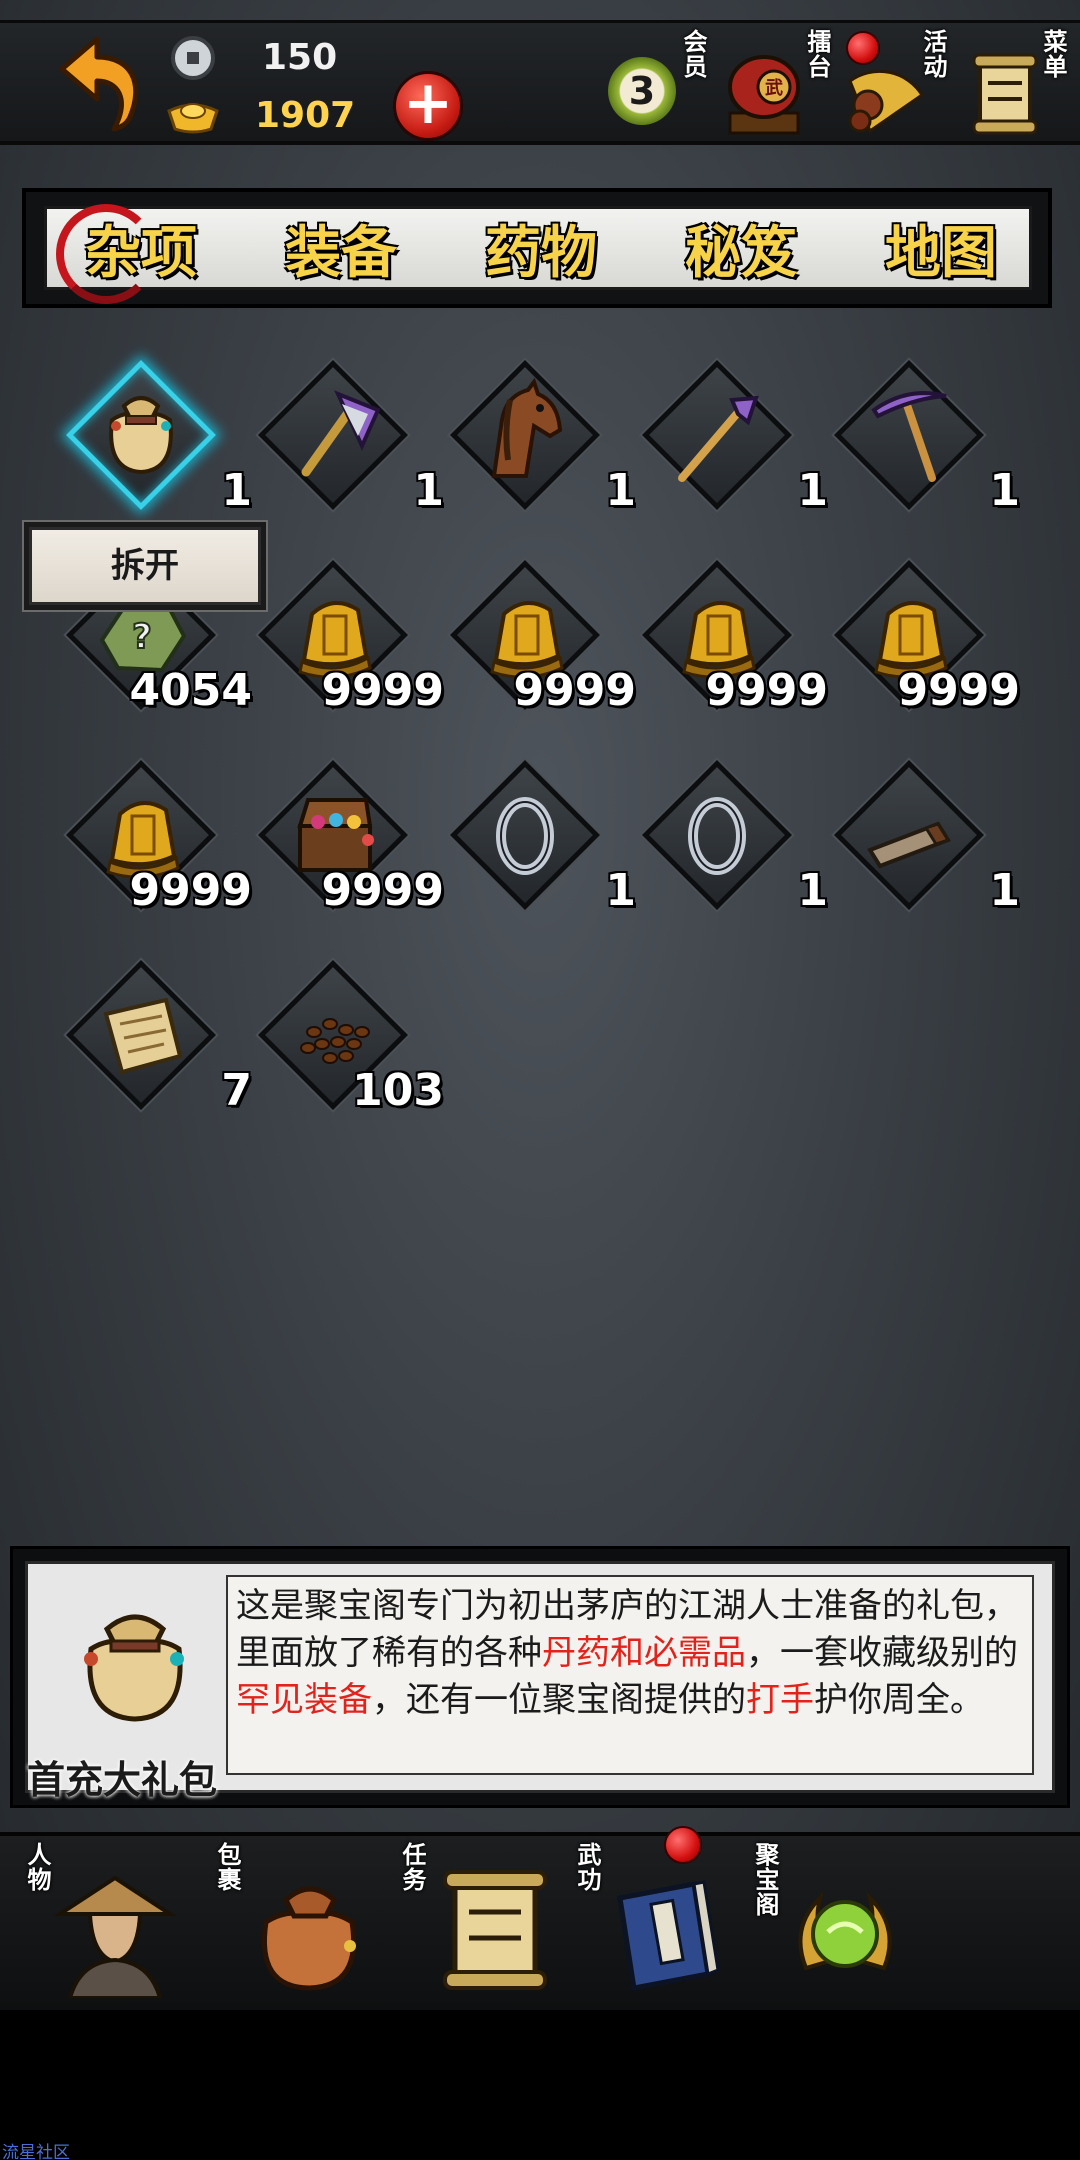  I want to click on martial-arts-notification-dot, so click(683, 1845).